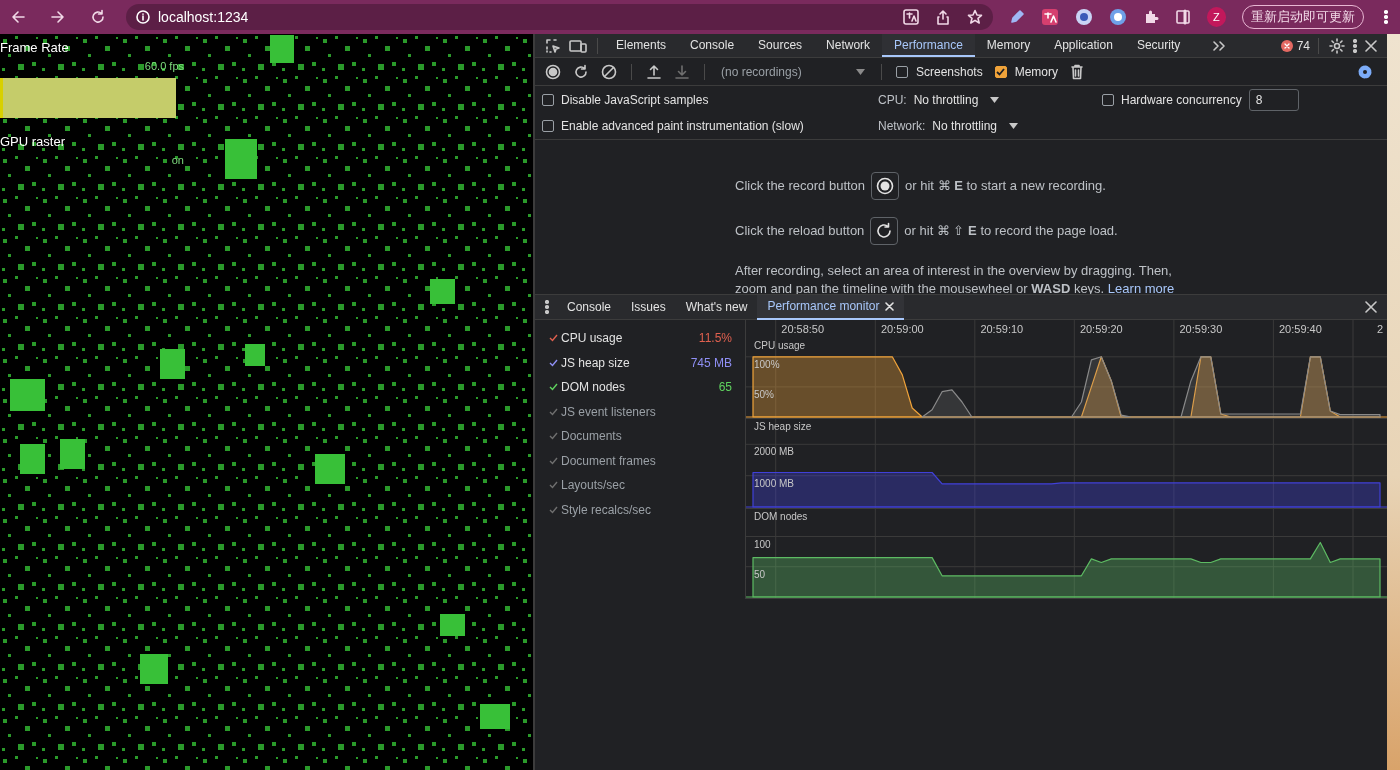 The height and width of the screenshot is (770, 1400). What do you see at coordinates (780, 345) in the screenshot?
I see `chart-title: CPU usage` at bounding box center [780, 345].